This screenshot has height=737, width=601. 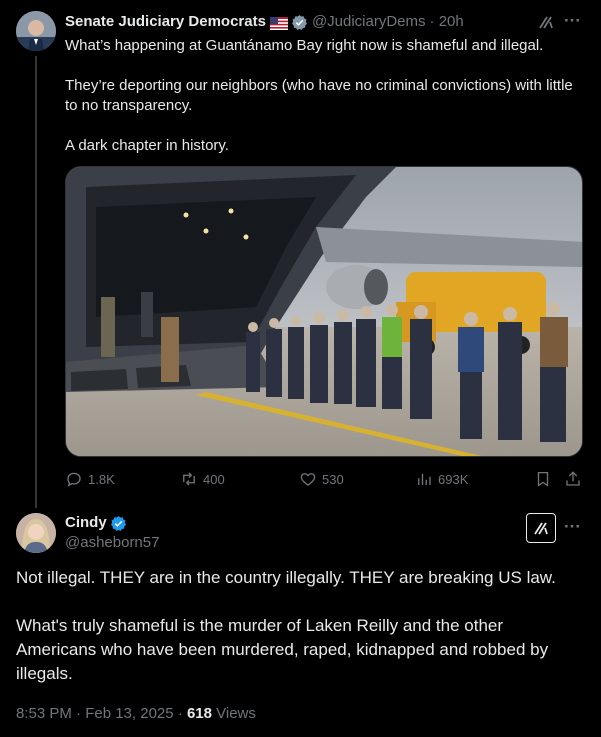 I want to click on view-count: 693K, so click(x=453, y=479).